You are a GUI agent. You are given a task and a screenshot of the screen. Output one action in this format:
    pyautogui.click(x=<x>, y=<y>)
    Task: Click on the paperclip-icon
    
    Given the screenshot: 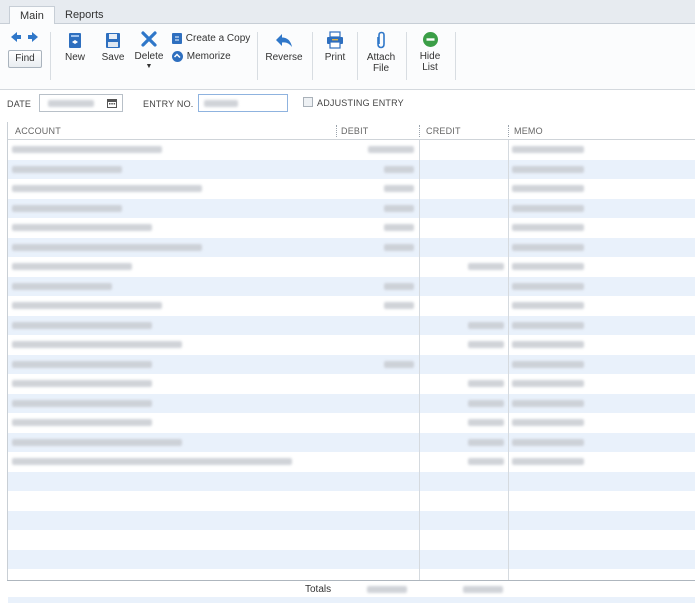 What is the action you would take?
    pyautogui.click(x=381, y=40)
    